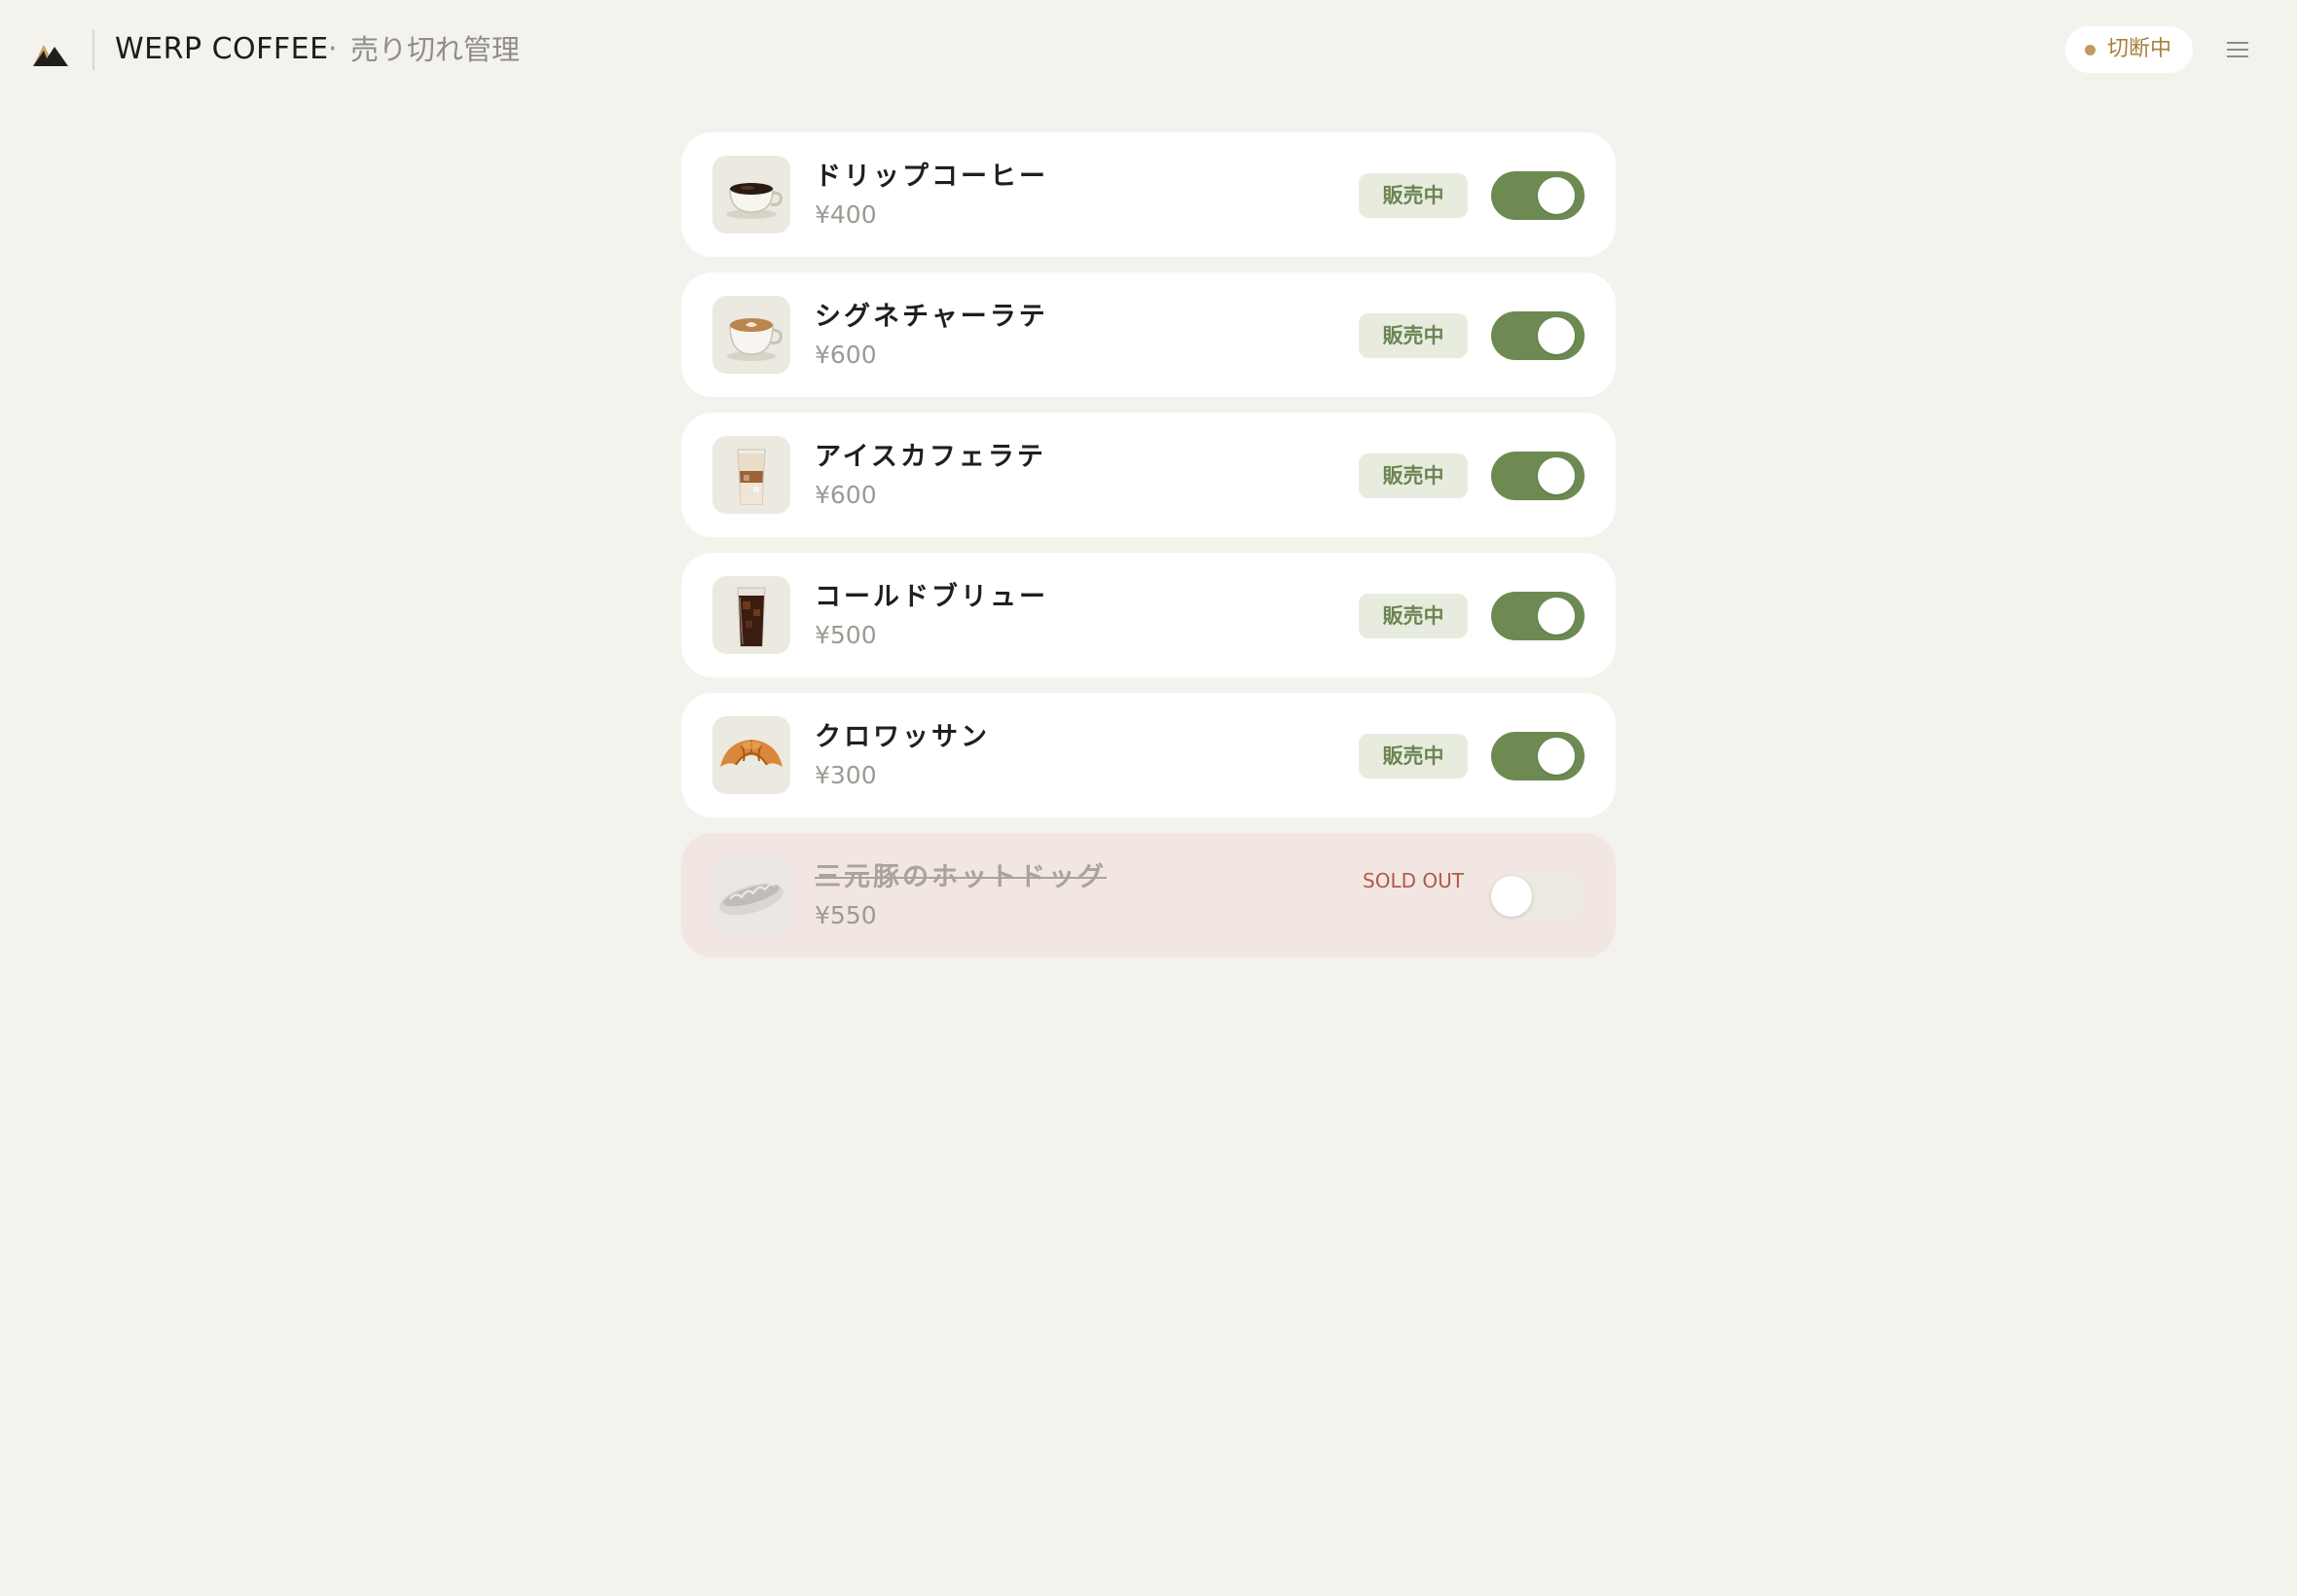 The width and height of the screenshot is (2297, 1596). What do you see at coordinates (931, 457) in the screenshot?
I see `product-name: アイスカフェラテ` at bounding box center [931, 457].